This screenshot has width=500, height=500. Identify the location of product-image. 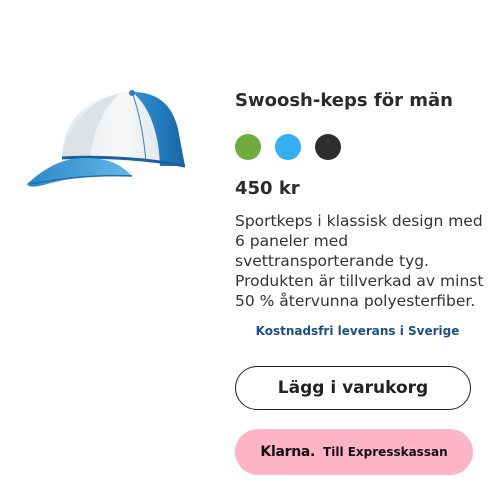
(112, 139).